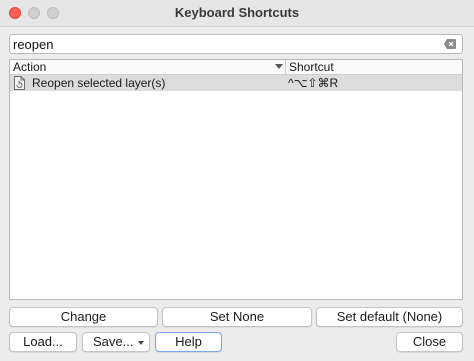  What do you see at coordinates (389, 317) in the screenshot?
I see `set-default-button: Set default (None)` at bounding box center [389, 317].